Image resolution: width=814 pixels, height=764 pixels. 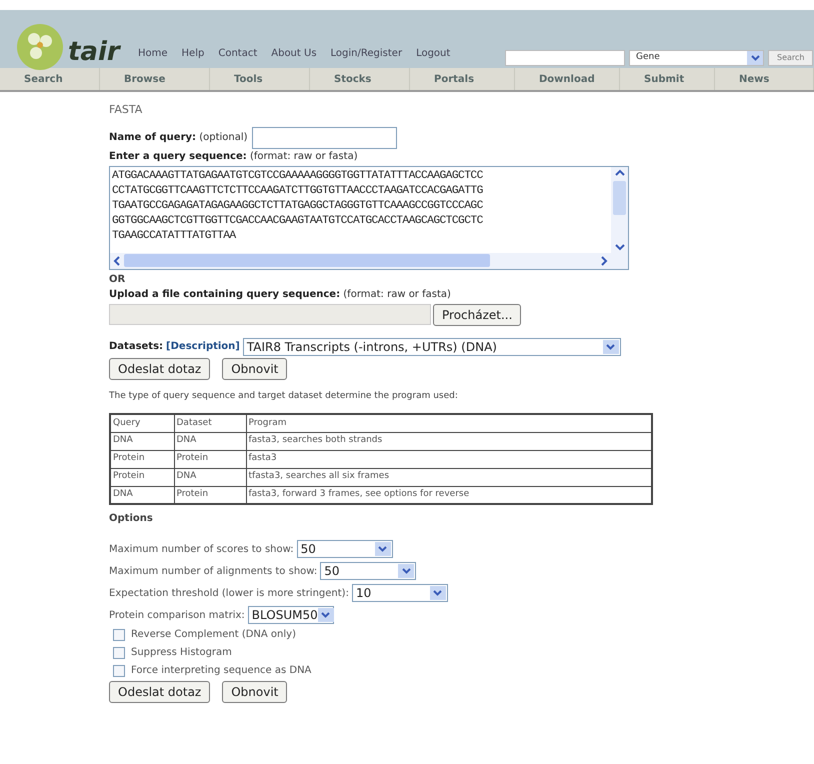 I want to click on option-label: Maximum number of alignments to show:, so click(x=213, y=571).